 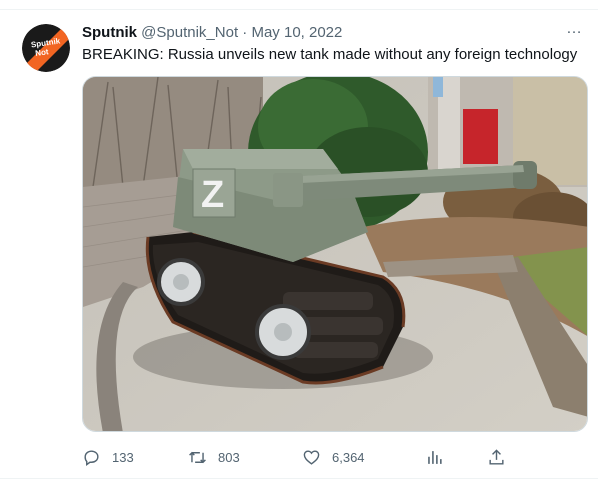 I want to click on like-button: 6,364, so click(x=333, y=457).